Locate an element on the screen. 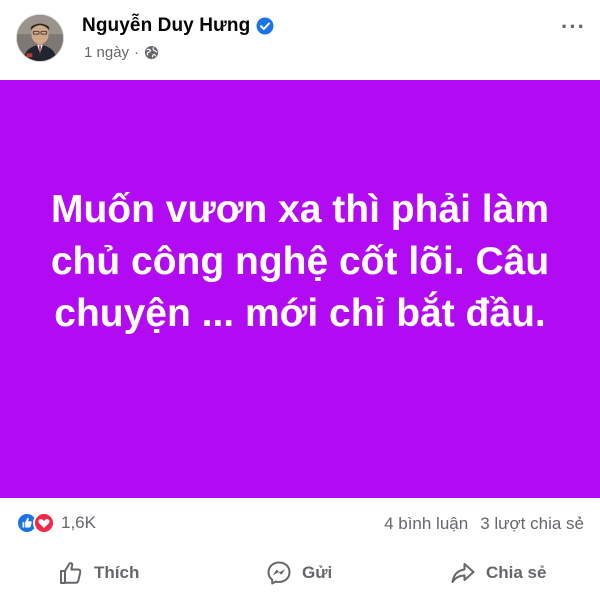 Image resolution: width=600 pixels, height=600 pixels. share-arrow-icon is located at coordinates (463, 573).